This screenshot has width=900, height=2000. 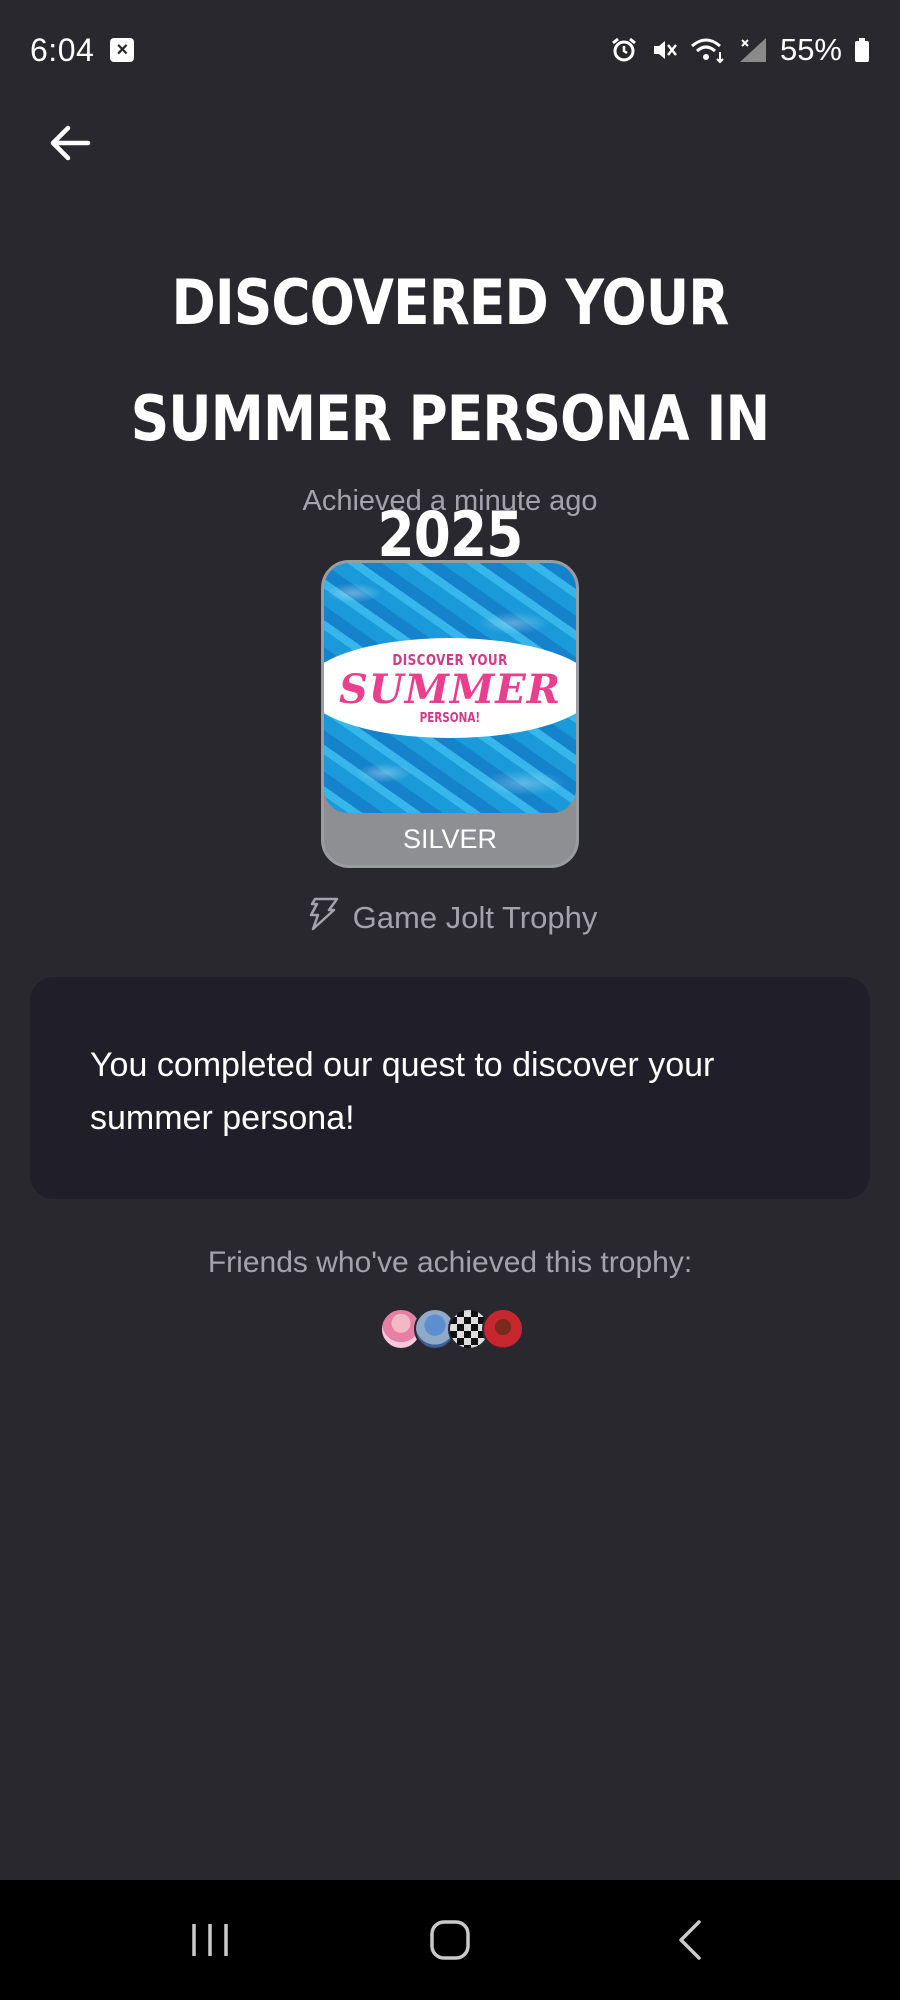 What do you see at coordinates (450, 418) in the screenshot?
I see `trophy-title: DISCOVERED YOUR SUMMER PERSONA IN 2025` at bounding box center [450, 418].